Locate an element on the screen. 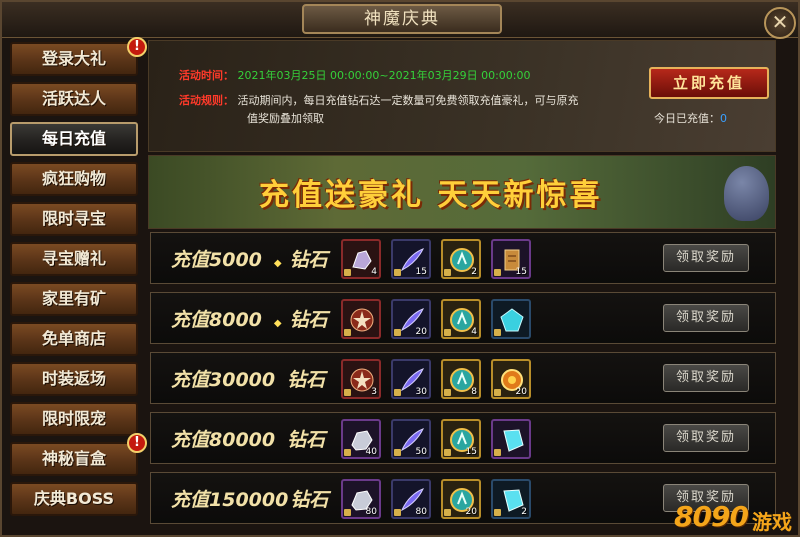 Image resolution: width=800 pixels, height=537 pixels. reward-row-5000: 充值5000 ◆ 钻石 4 15 2 15 领取奖励 is located at coordinates (463, 258).